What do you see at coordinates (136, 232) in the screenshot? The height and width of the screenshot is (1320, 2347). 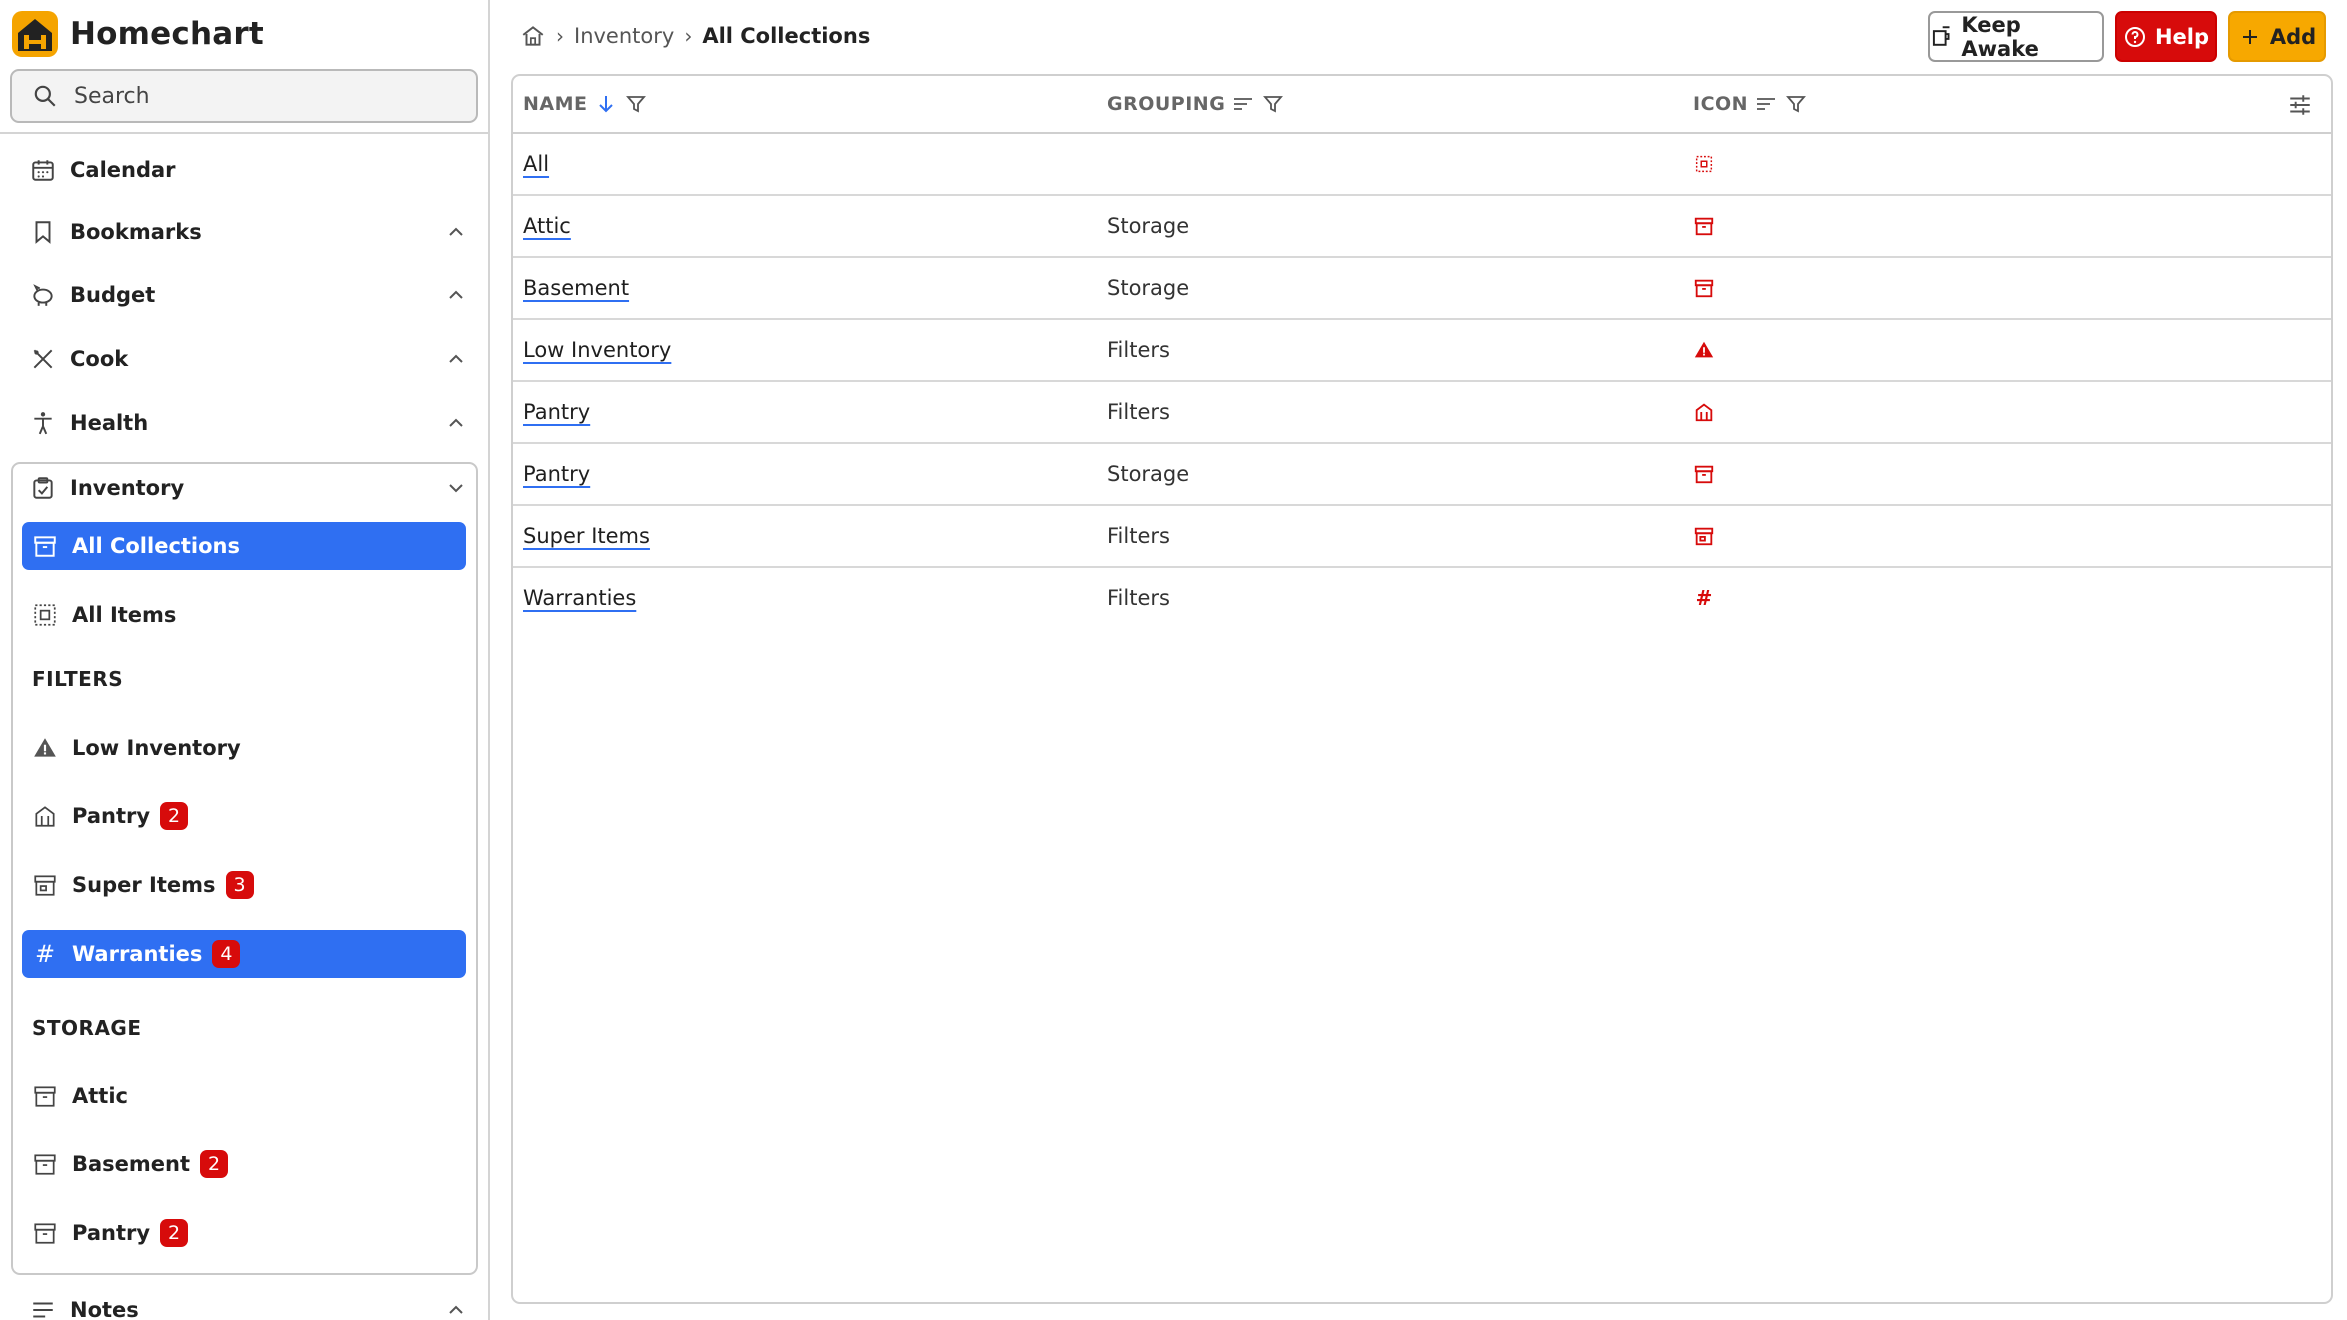 I see `sidebar-item-label: Bookmarks` at bounding box center [136, 232].